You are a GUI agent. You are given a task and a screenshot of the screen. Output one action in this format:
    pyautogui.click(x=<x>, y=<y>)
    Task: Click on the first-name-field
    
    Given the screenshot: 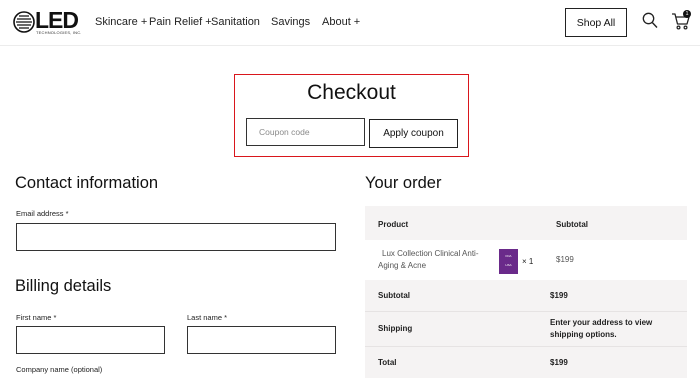 What is the action you would take?
    pyautogui.click(x=90, y=340)
    